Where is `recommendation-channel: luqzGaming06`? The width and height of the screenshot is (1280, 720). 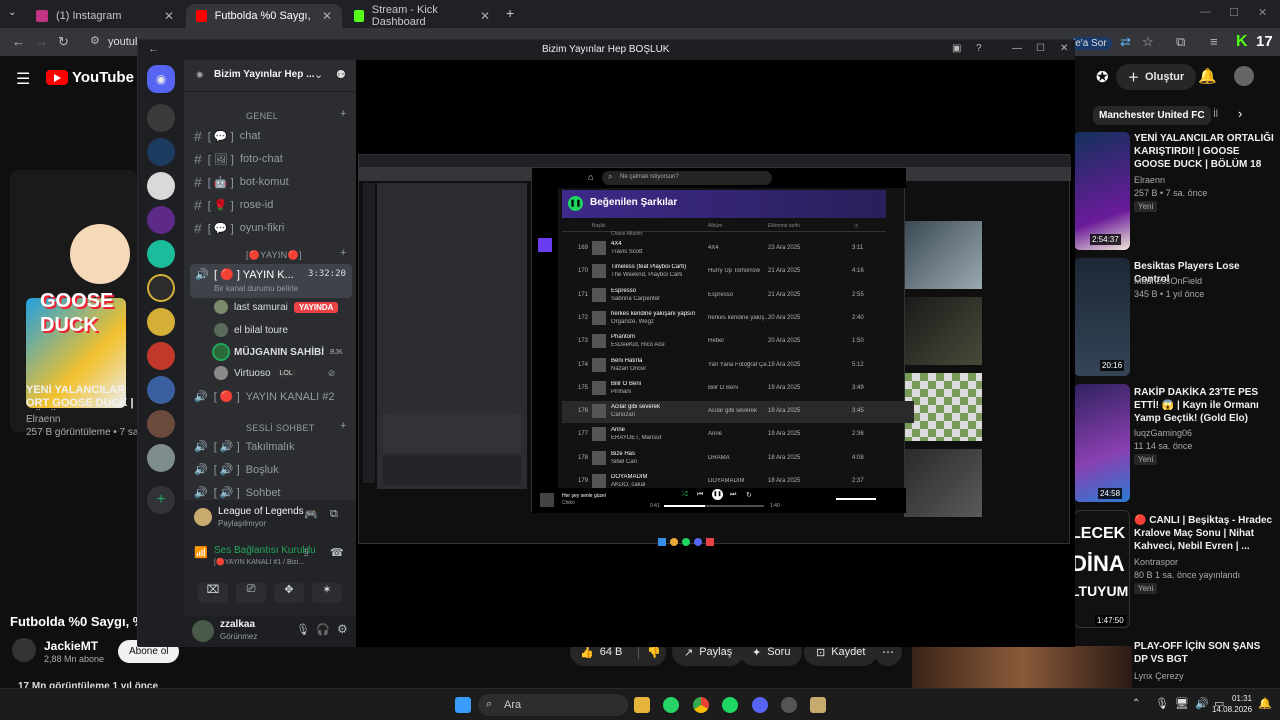
recommendation-channel: luqzGaming06 is located at coordinates (1204, 433).